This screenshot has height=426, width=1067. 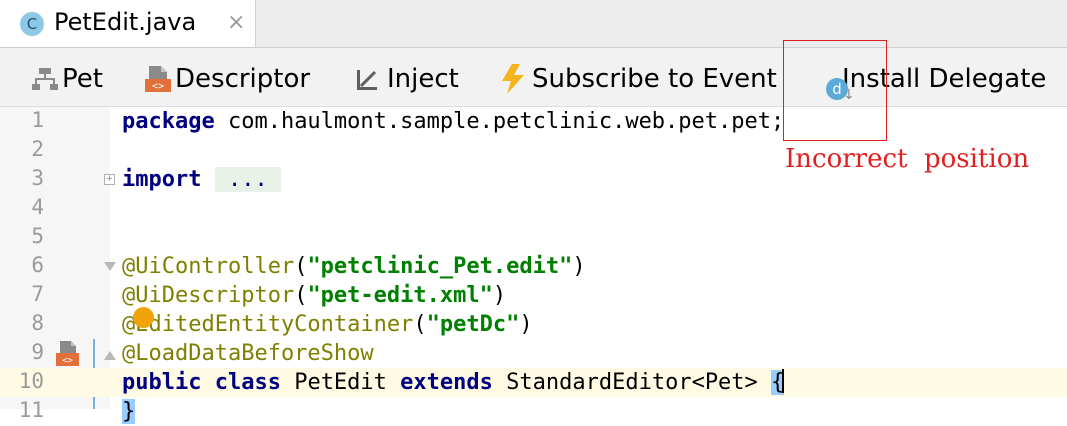 I want to click on tab-petedit-java: C PetEdit.java ×, so click(x=128, y=23).